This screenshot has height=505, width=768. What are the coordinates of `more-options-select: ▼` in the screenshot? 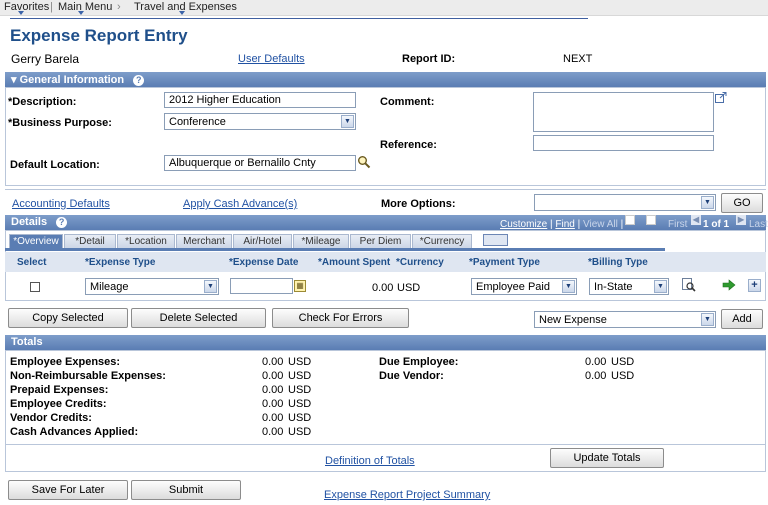 It's located at (625, 202).